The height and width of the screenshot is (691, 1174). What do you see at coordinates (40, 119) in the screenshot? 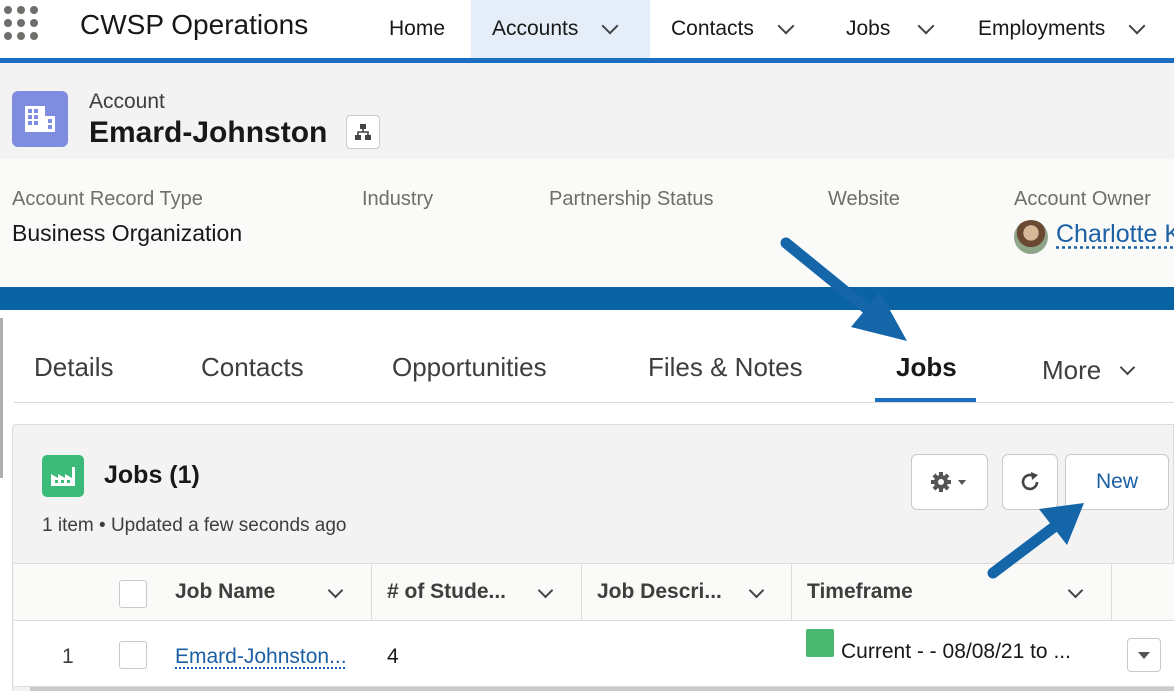
I see `account-building-icon` at bounding box center [40, 119].